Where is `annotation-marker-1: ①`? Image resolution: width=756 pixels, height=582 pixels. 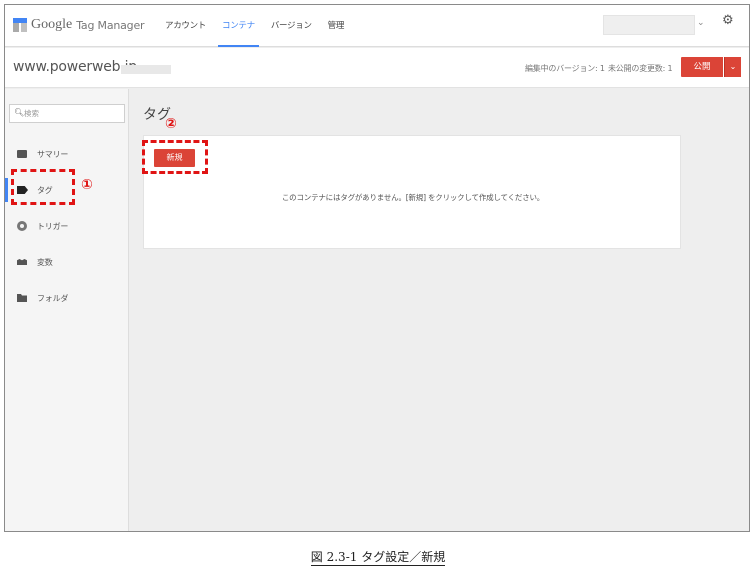
annotation-marker-1: ① is located at coordinates (87, 185).